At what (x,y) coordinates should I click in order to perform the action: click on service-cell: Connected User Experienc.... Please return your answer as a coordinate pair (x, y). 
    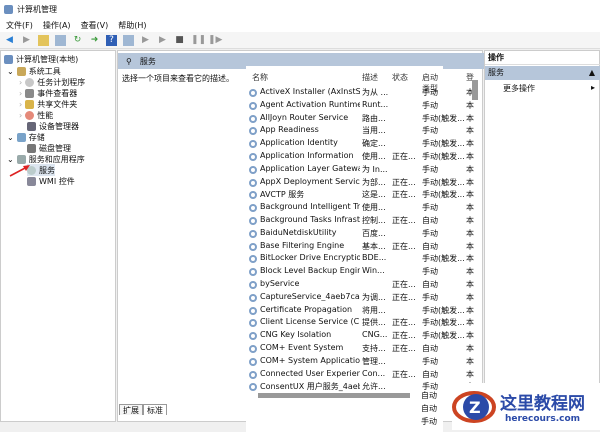
    Looking at the image, I should click on (310, 373).